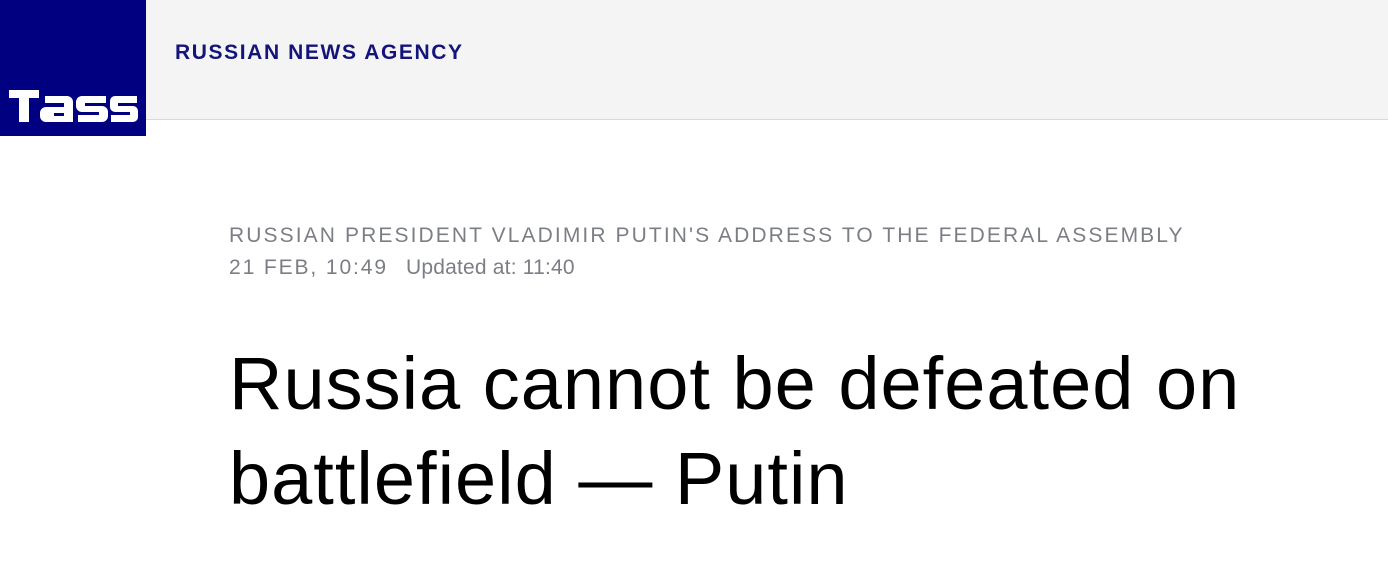  I want to click on publish-date: 21 FEB, 10:49, so click(308, 267).